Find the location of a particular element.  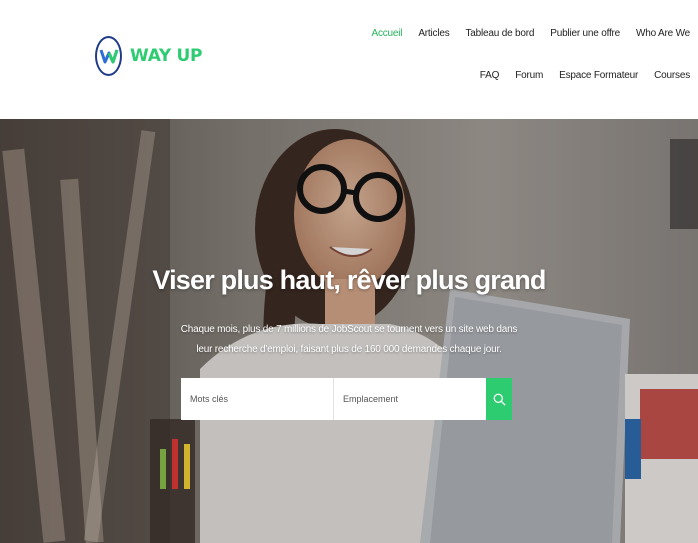

main-nav-row-2: FAQ Forum Espace Formateur Courses is located at coordinates (577, 75).